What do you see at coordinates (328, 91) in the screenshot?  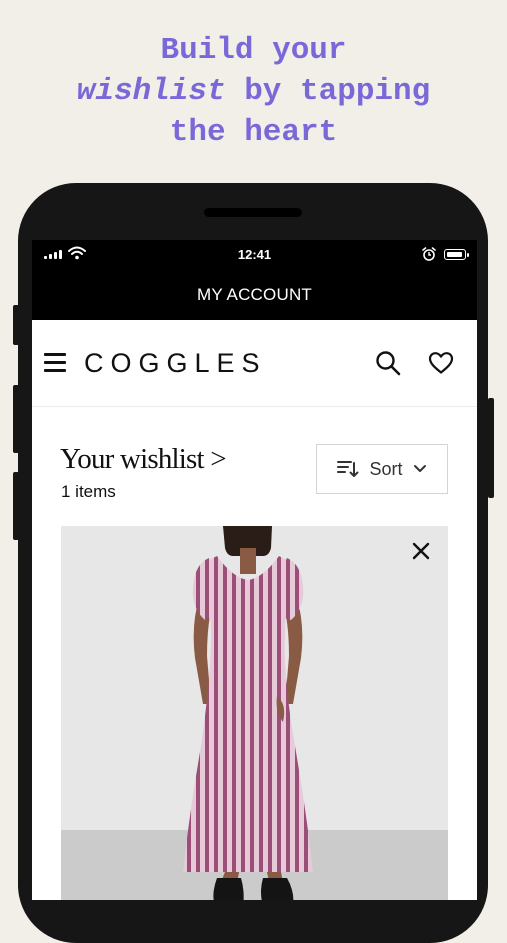 I see `promo-line-2-rest: by tapping` at bounding box center [328, 91].